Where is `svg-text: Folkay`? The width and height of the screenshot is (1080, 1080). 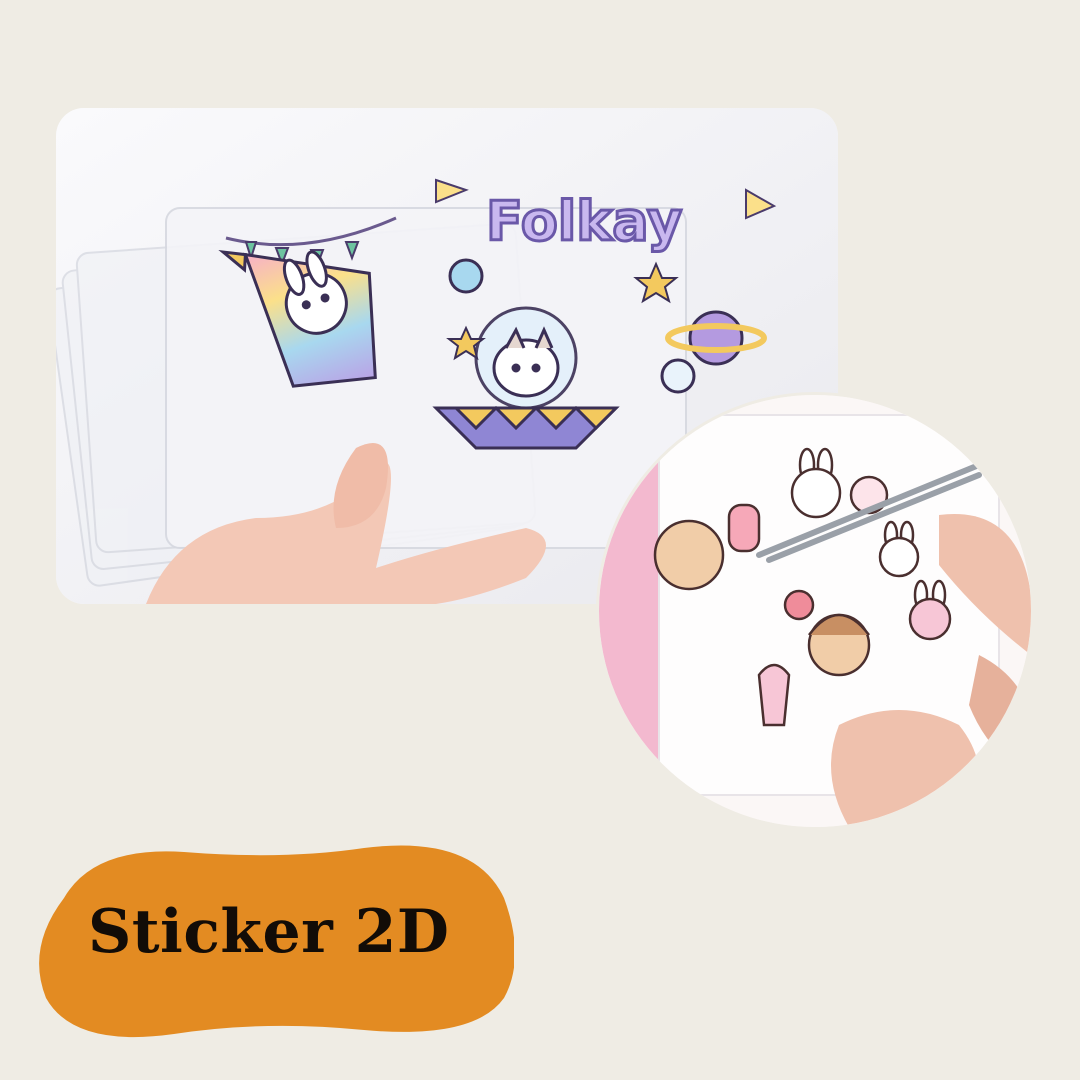 svg-text: Folkay is located at coordinates (584, 221).